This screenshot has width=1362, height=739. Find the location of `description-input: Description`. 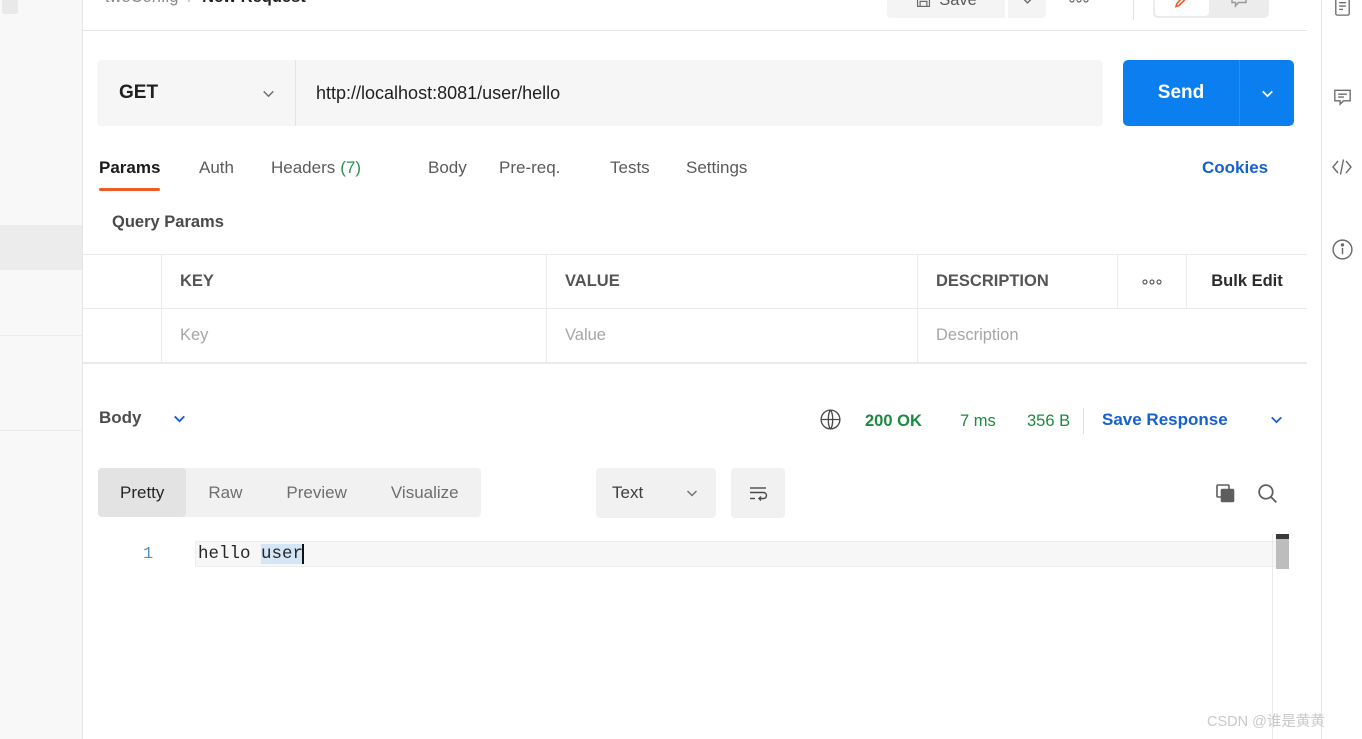

description-input: Description is located at coordinates (1112, 335).